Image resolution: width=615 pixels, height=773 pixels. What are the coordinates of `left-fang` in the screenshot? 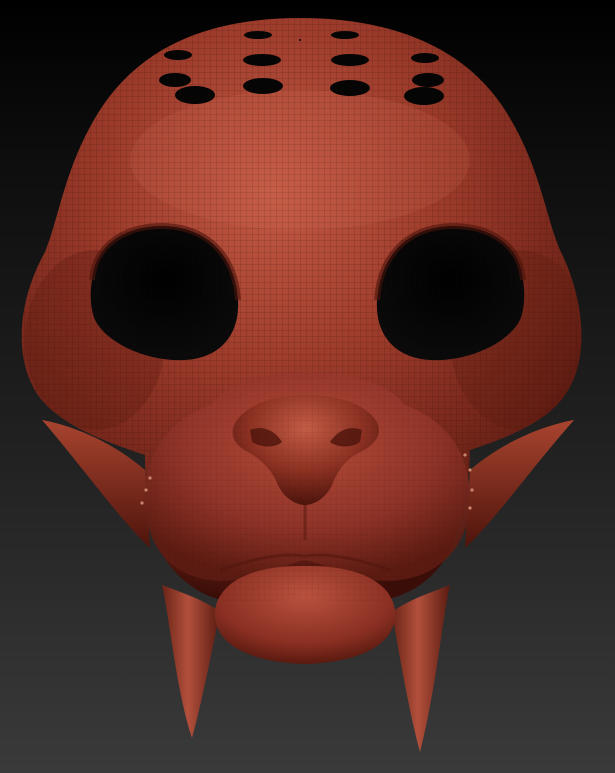 It's located at (191, 661).